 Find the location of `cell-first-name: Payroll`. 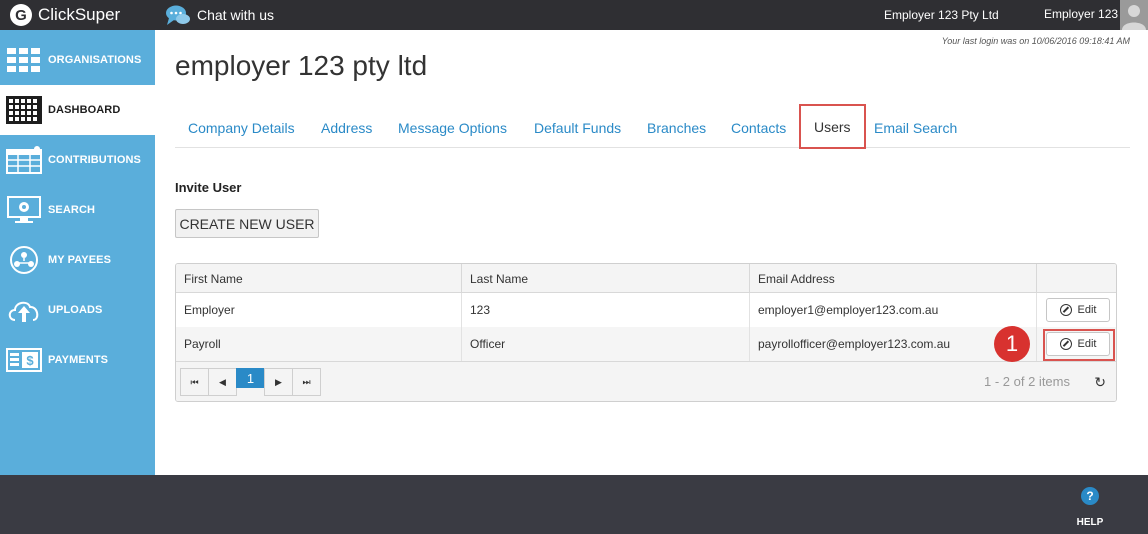

cell-first-name: Payroll is located at coordinates (319, 344).